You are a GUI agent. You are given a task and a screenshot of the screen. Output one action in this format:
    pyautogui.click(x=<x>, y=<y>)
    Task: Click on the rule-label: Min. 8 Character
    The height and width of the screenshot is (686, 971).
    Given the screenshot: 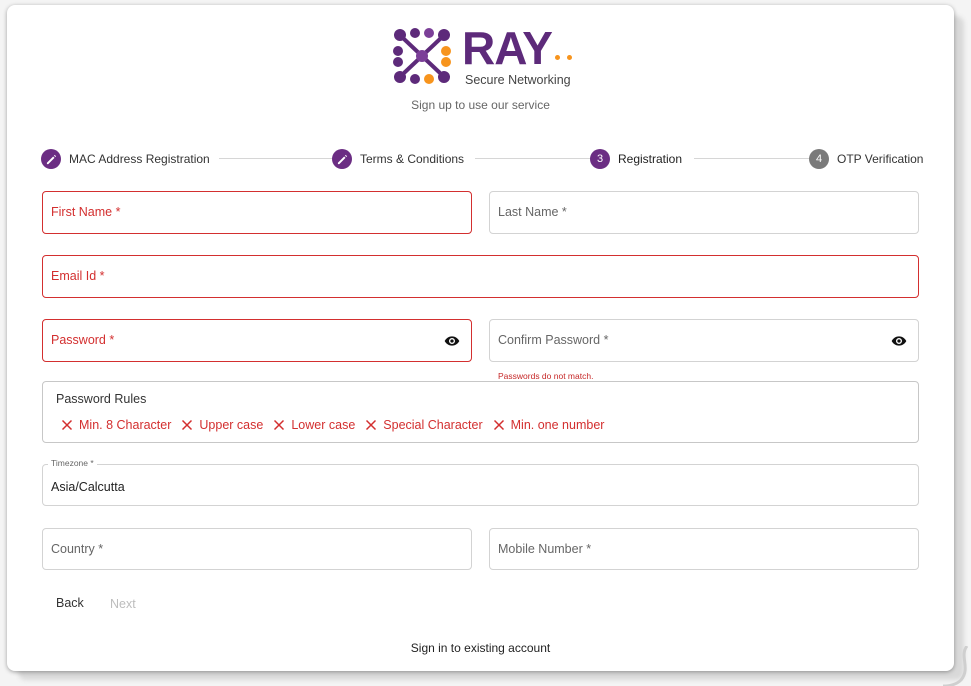 What is the action you would take?
    pyautogui.click(x=125, y=425)
    